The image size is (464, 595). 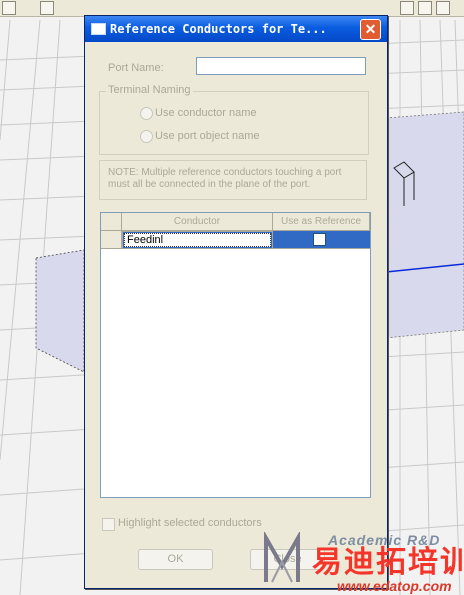 I want to click on terminal-naming-title: Terminal Naming, so click(x=149, y=90).